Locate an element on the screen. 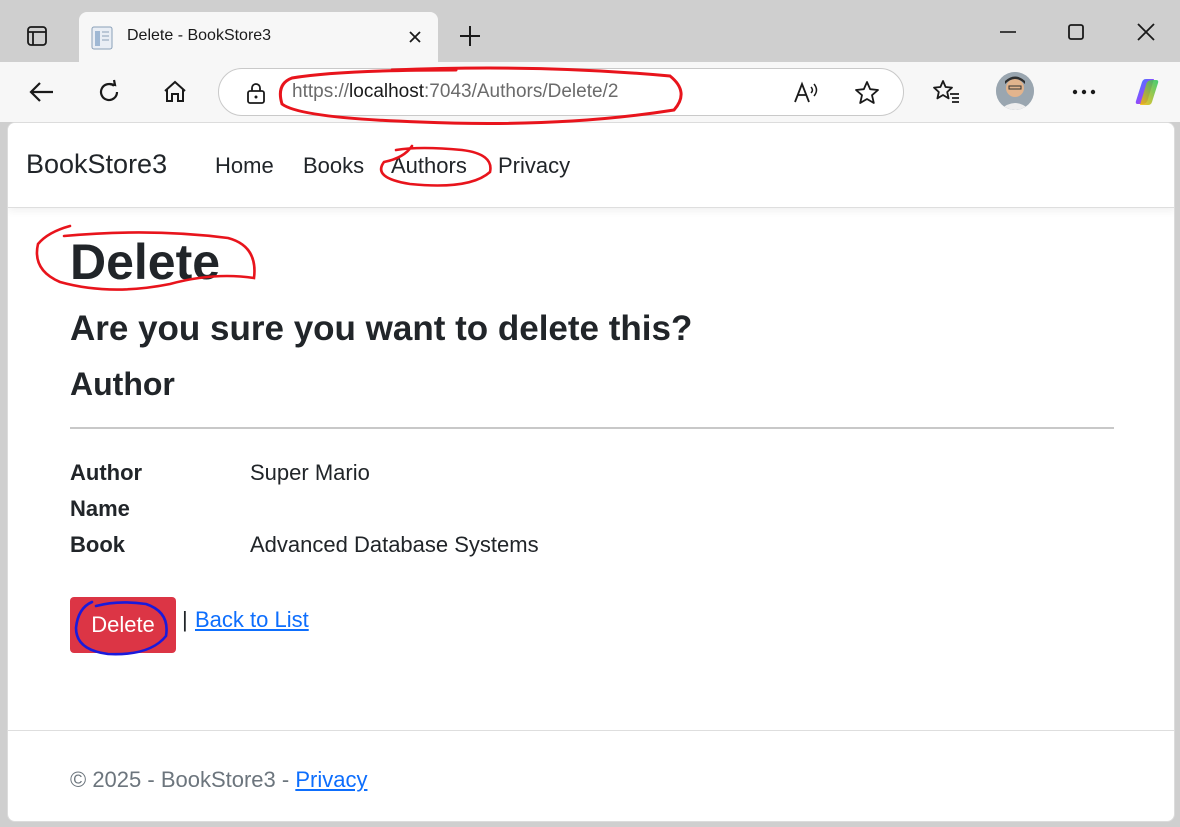 The image size is (1180, 827). footer-text: © 2025 - BookStore3 - Privacy is located at coordinates (218, 780).